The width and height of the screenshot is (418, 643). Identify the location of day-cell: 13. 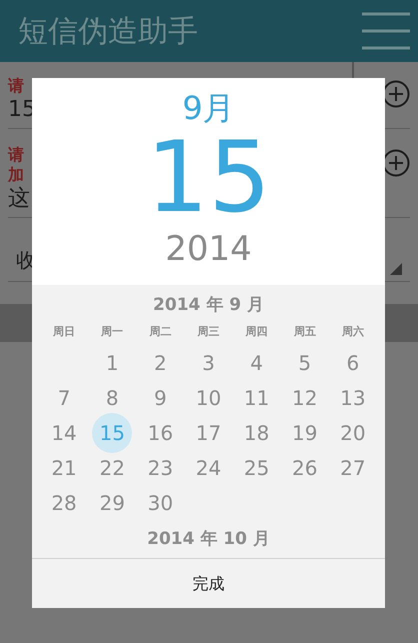
(352, 397).